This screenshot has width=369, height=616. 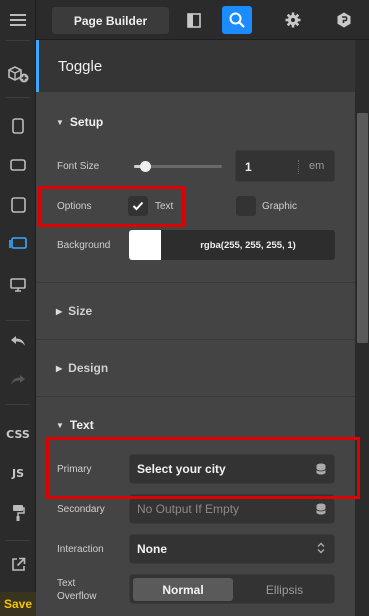 I want to click on interaction-label: Interaction, so click(x=80, y=549).